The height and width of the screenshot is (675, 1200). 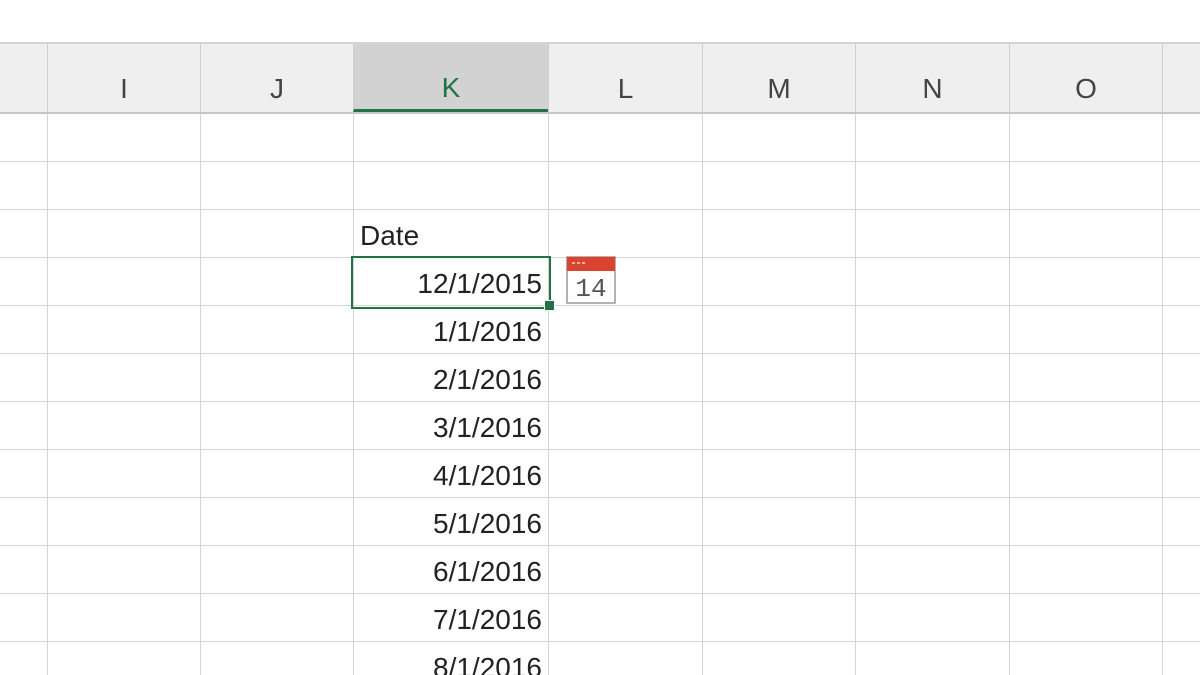 What do you see at coordinates (590, 289) in the screenshot?
I see `calendar-day-number: 14` at bounding box center [590, 289].